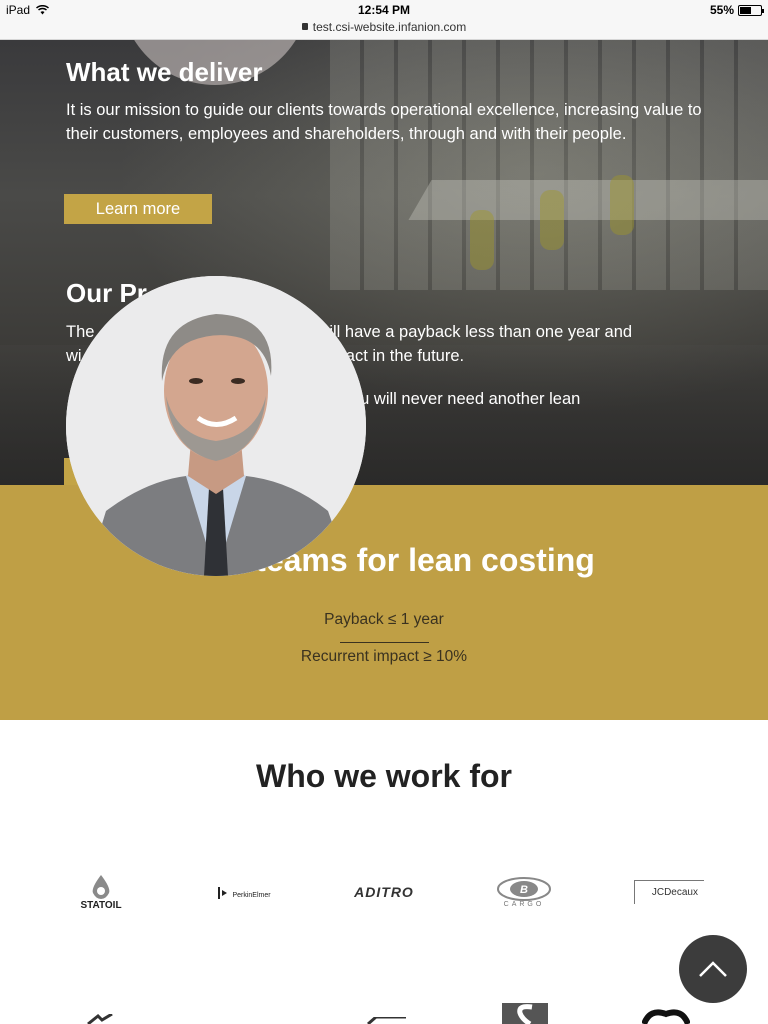  Describe the element at coordinates (80, 332) in the screenshot. I see `program-line1-a: The` at that location.